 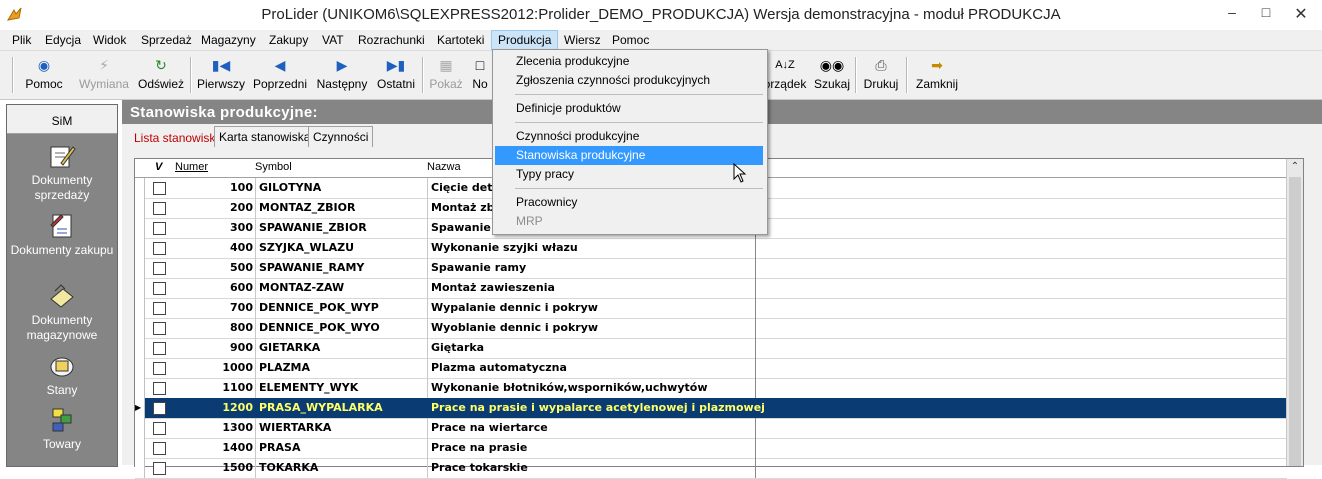 I want to click on show-button: ▦ Pokaż, so click(x=446, y=75).